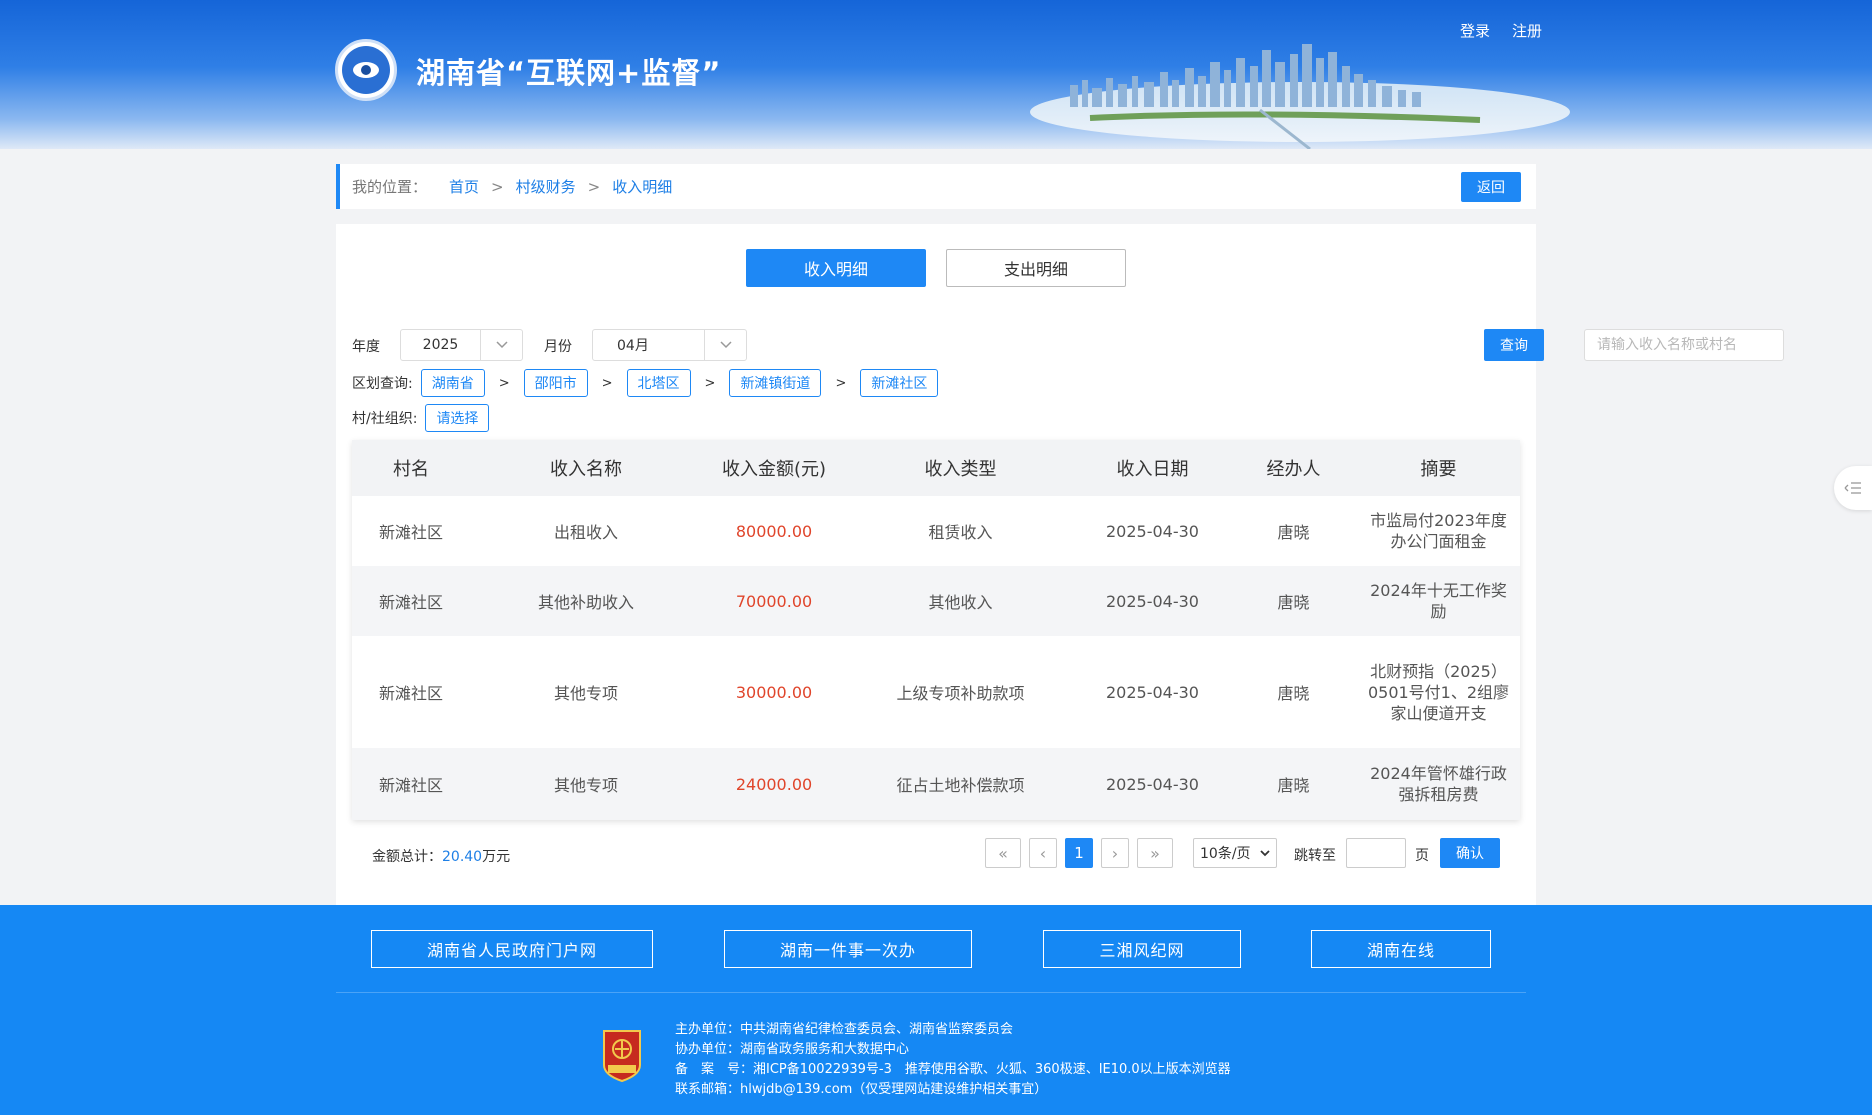  Describe the element at coordinates (658, 383) in the screenshot. I see `region-chip-district: 北塔区` at that location.